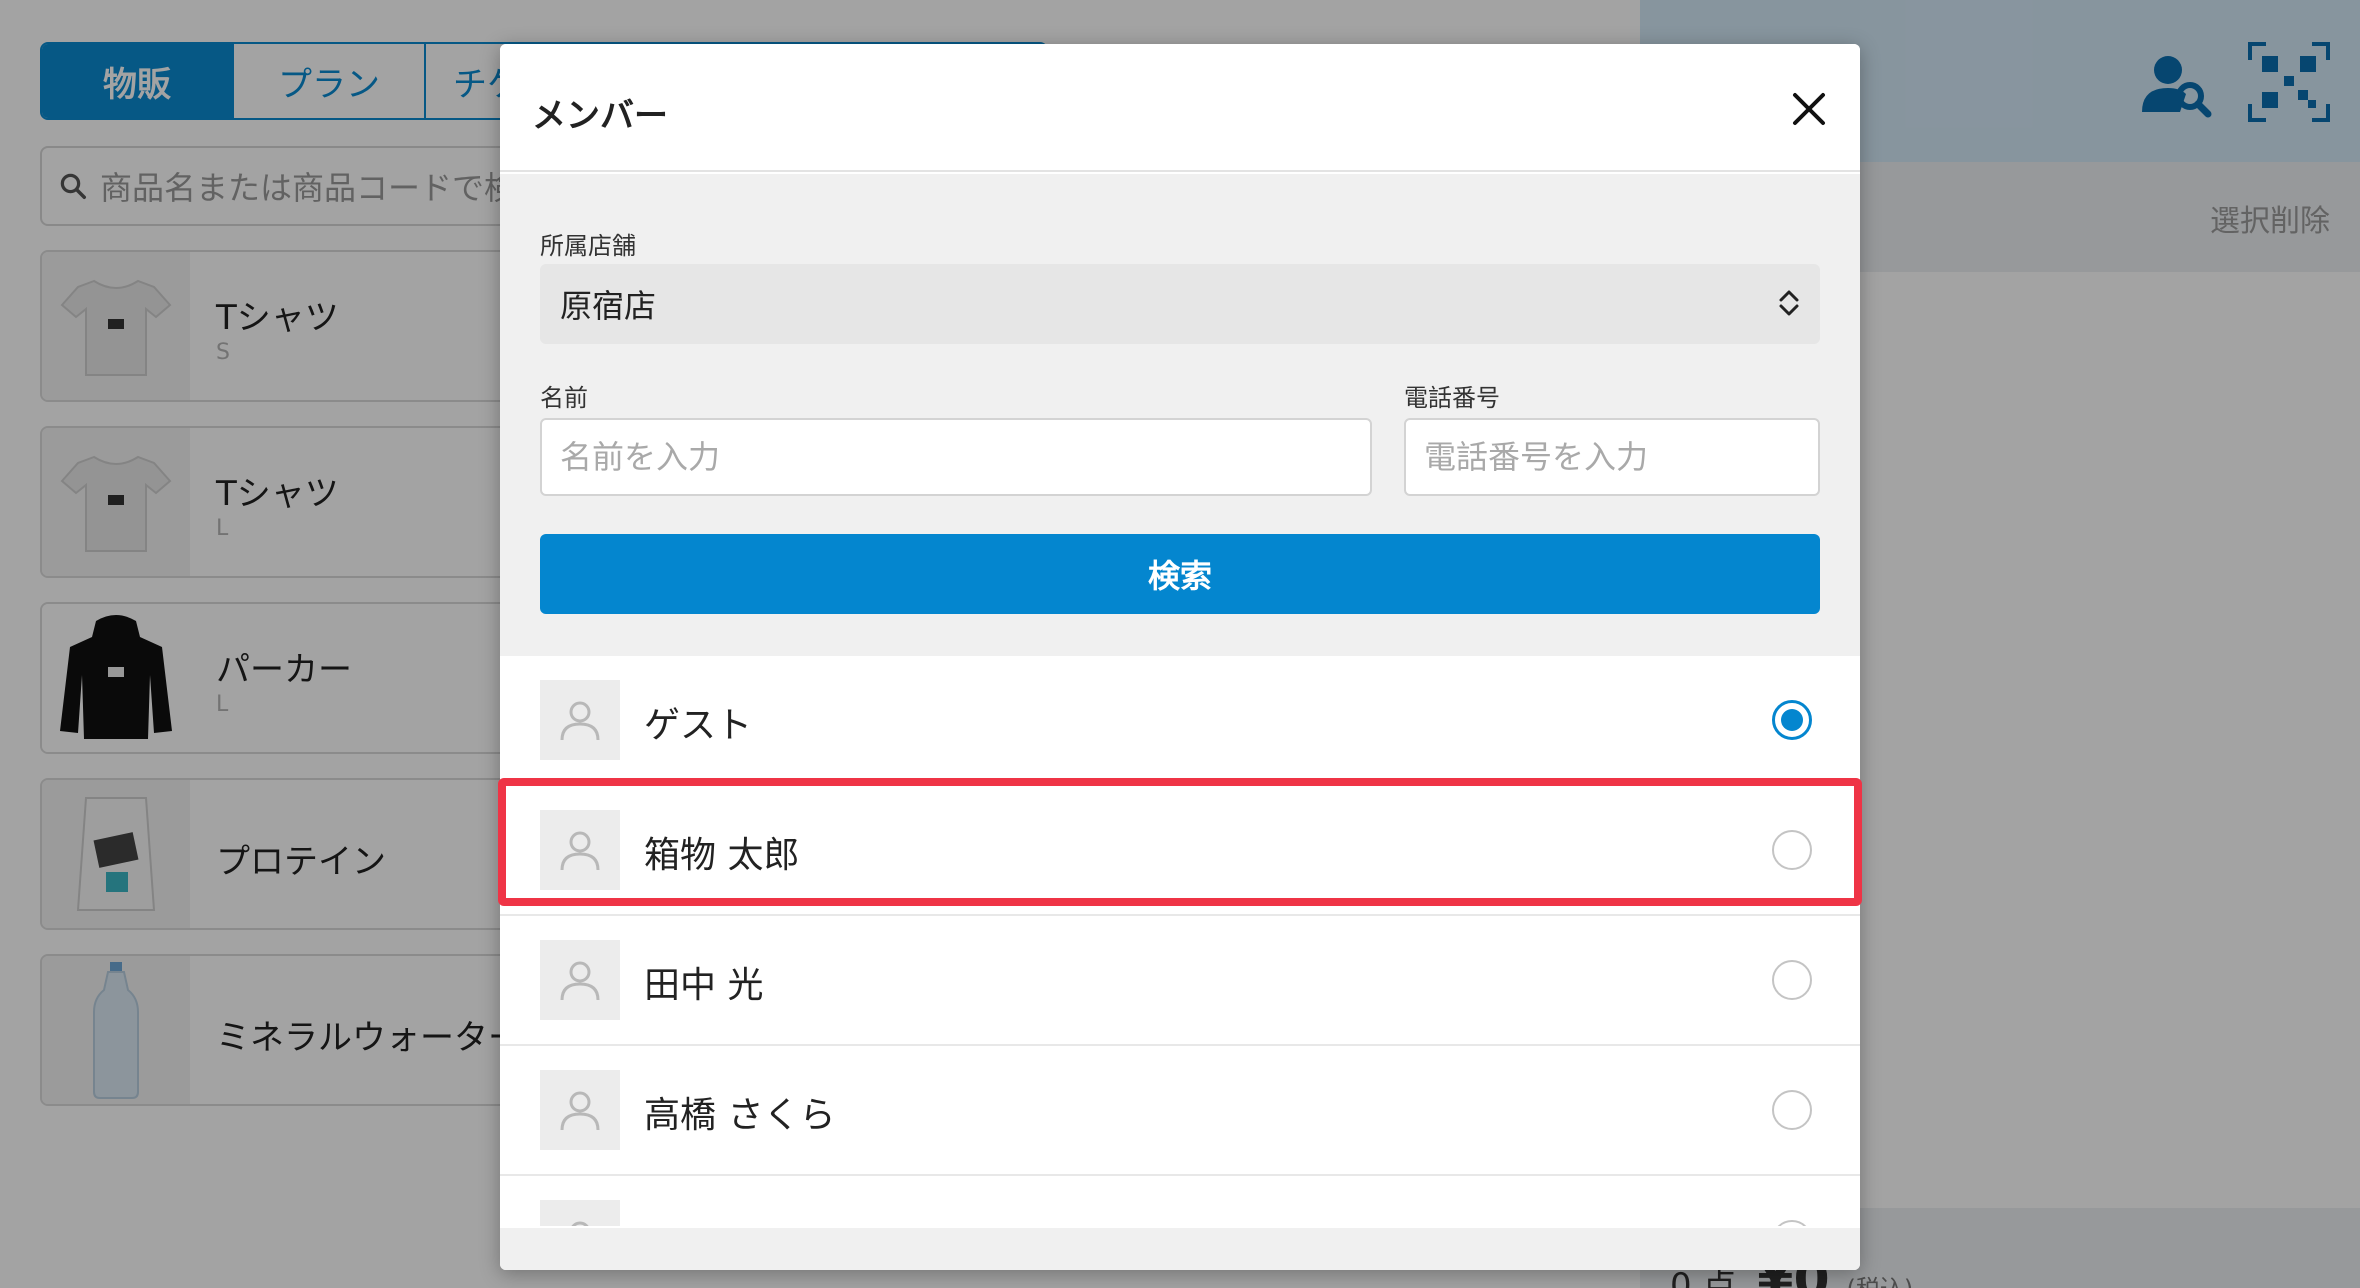 The width and height of the screenshot is (2360, 1288). Describe the element at coordinates (704, 985) in the screenshot. I see `member-name: 田中 光` at that location.